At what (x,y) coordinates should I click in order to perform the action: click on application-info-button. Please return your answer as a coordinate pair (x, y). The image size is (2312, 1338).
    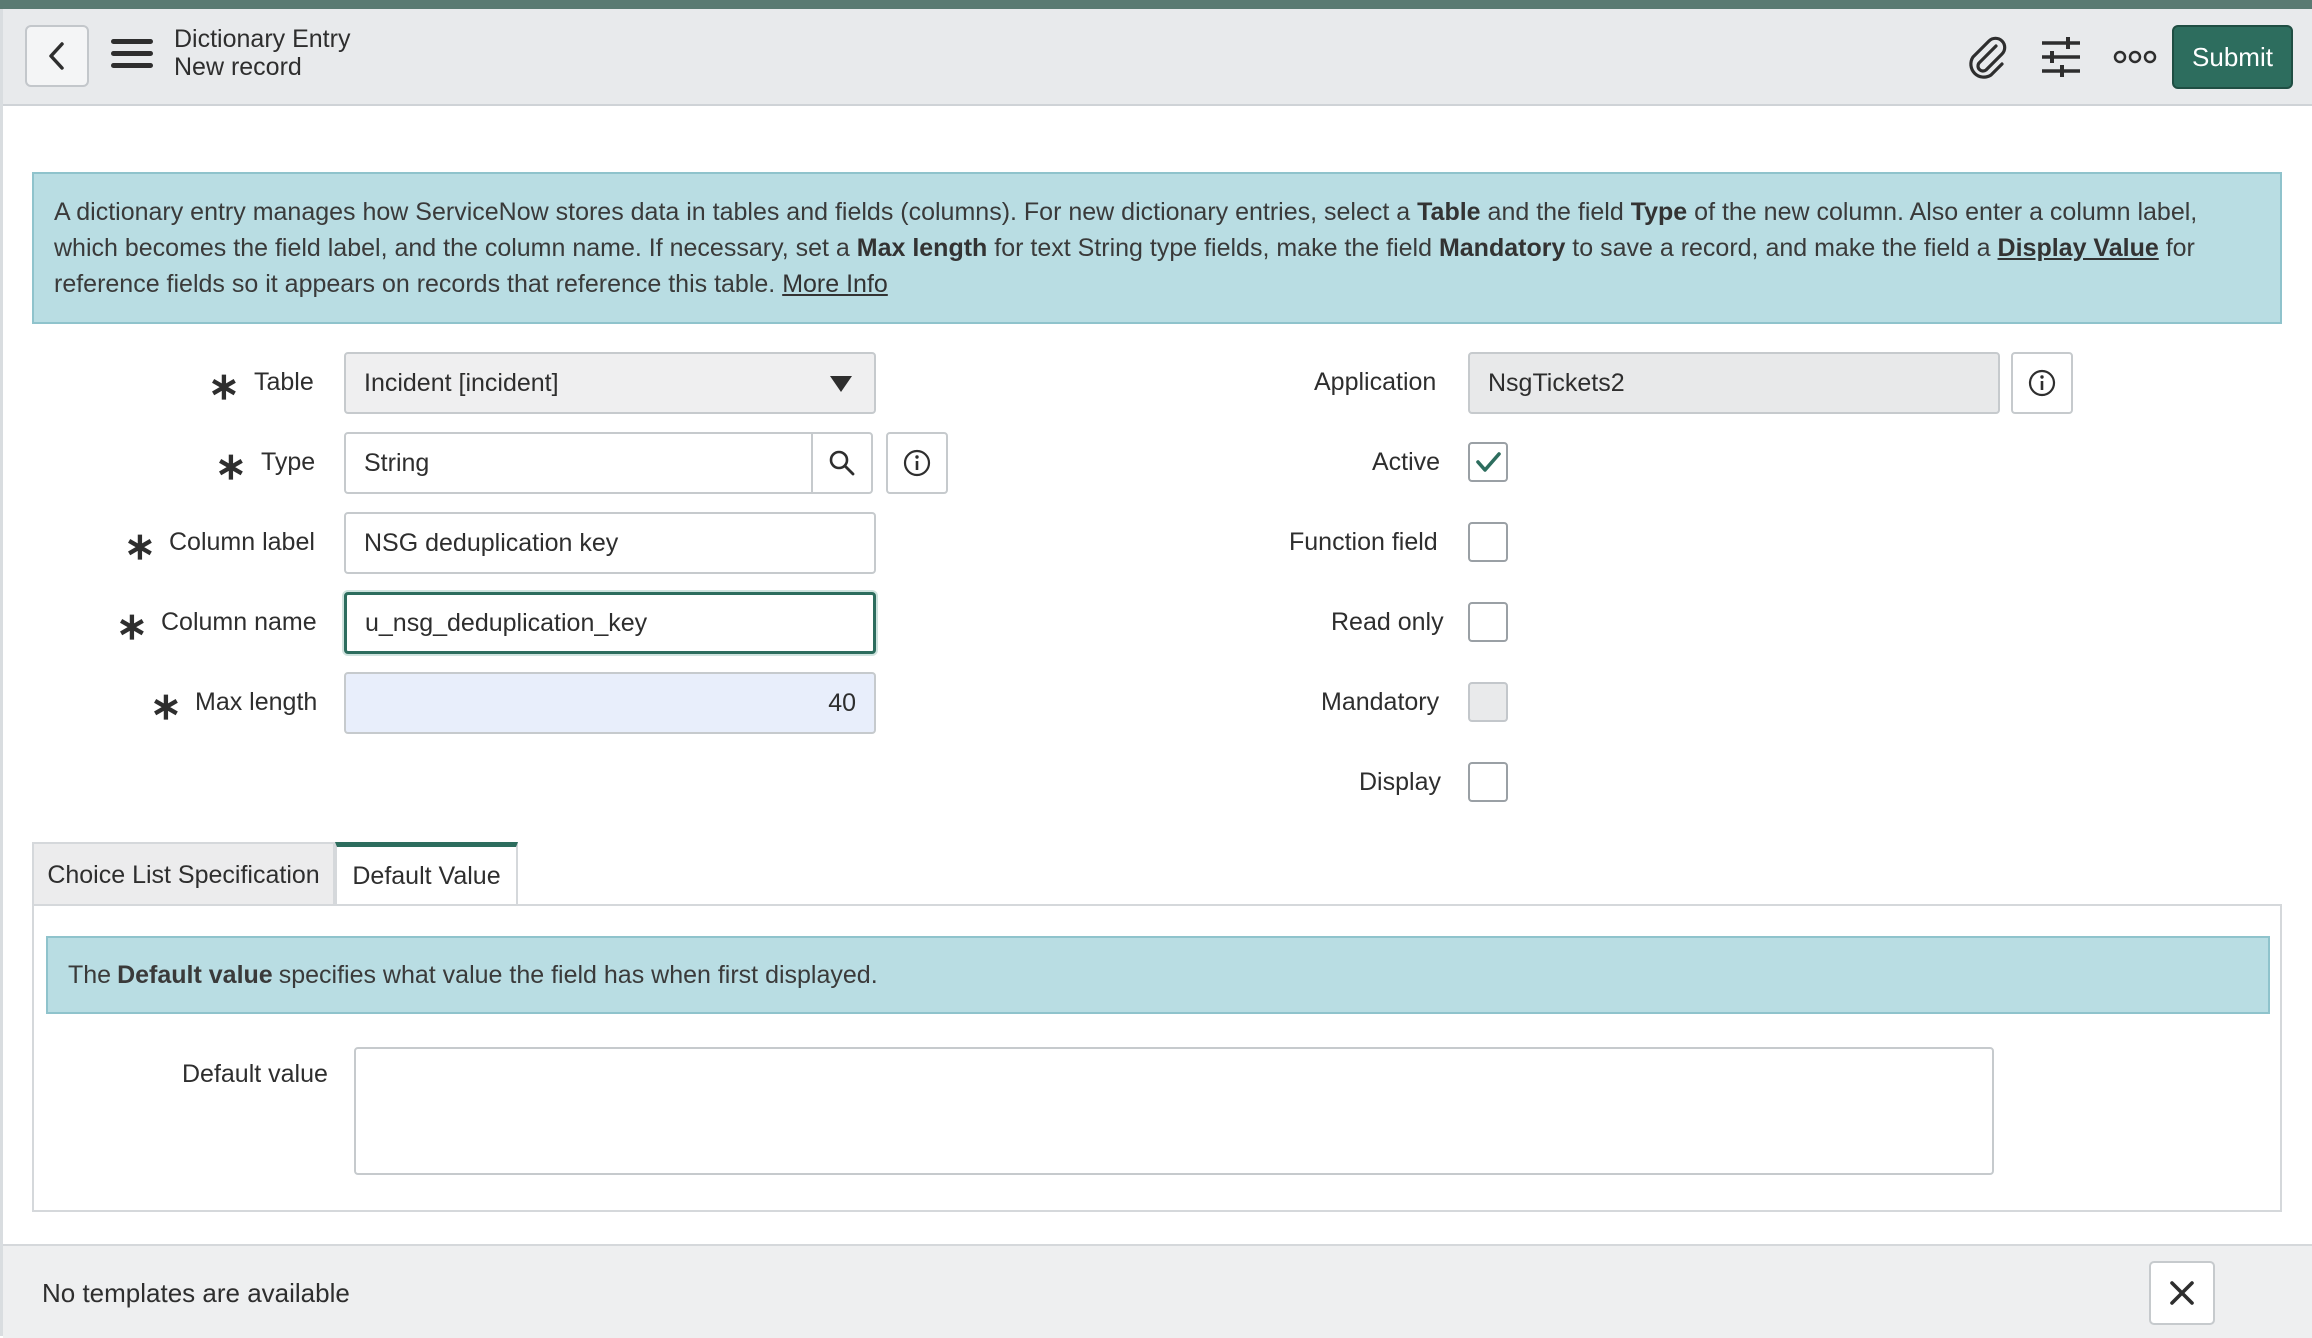
    Looking at the image, I should click on (2042, 383).